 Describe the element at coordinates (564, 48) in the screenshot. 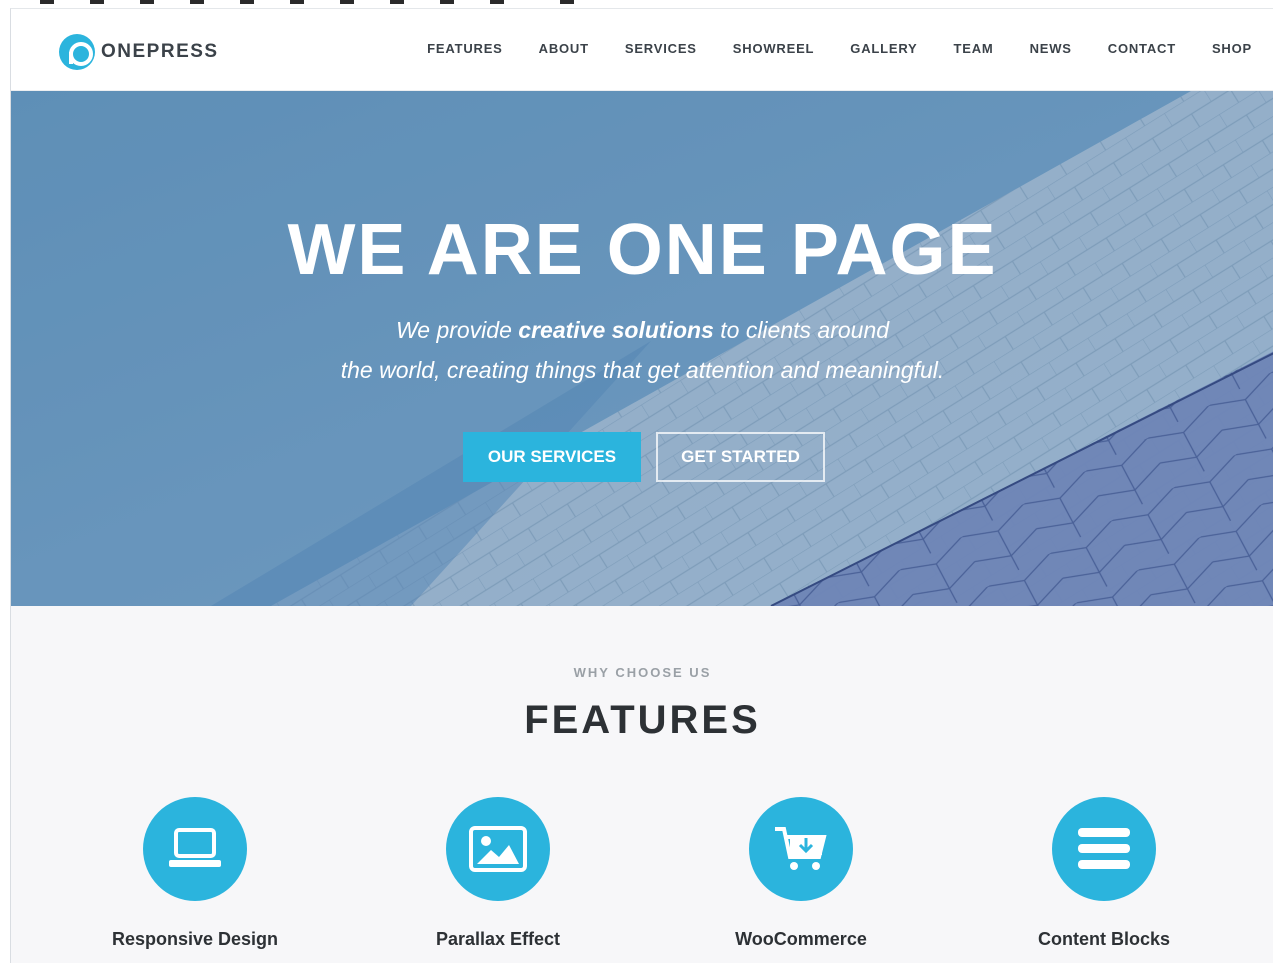

I see `nav-about: ABOUT` at that location.